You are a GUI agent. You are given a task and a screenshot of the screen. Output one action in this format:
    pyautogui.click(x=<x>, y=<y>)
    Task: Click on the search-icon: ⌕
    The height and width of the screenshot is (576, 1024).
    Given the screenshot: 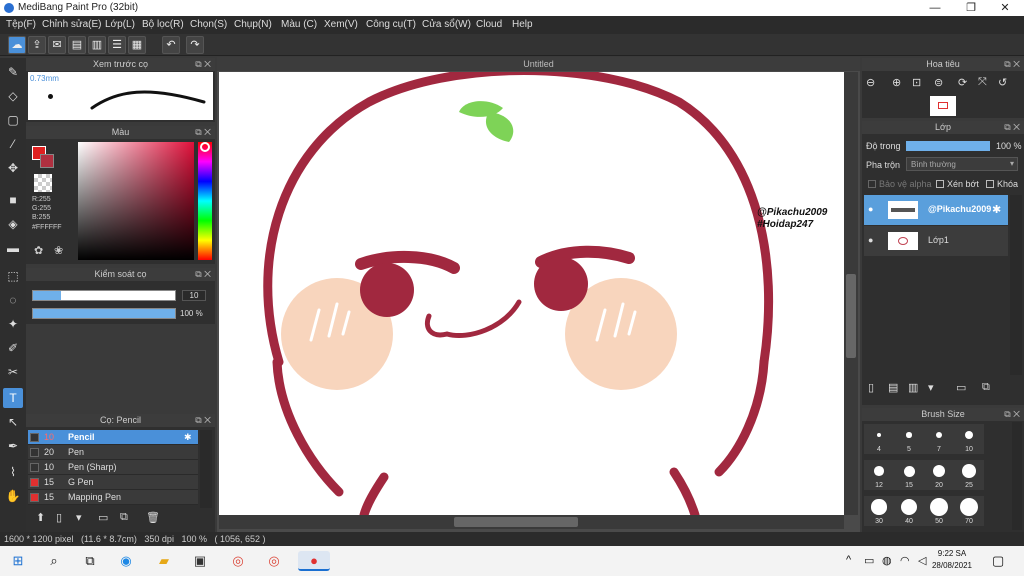 What is the action you would take?
    pyautogui.click(x=54, y=561)
    